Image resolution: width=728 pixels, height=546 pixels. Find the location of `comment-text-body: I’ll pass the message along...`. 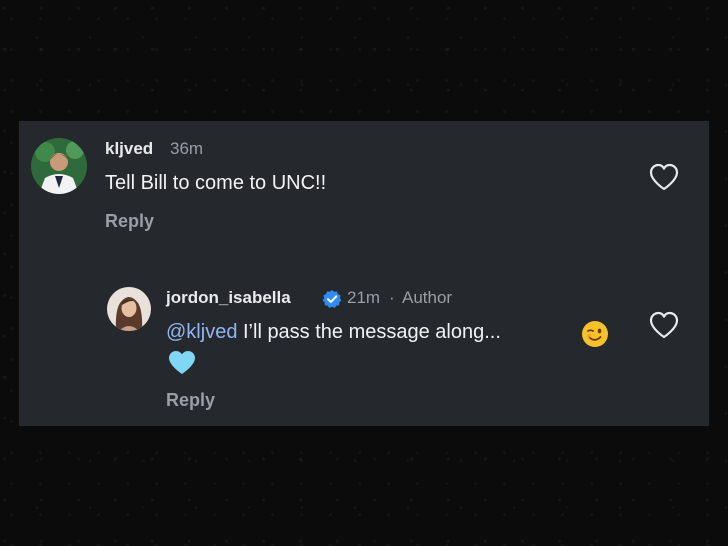

comment-text-body: I’ll pass the message along... is located at coordinates (369, 332).